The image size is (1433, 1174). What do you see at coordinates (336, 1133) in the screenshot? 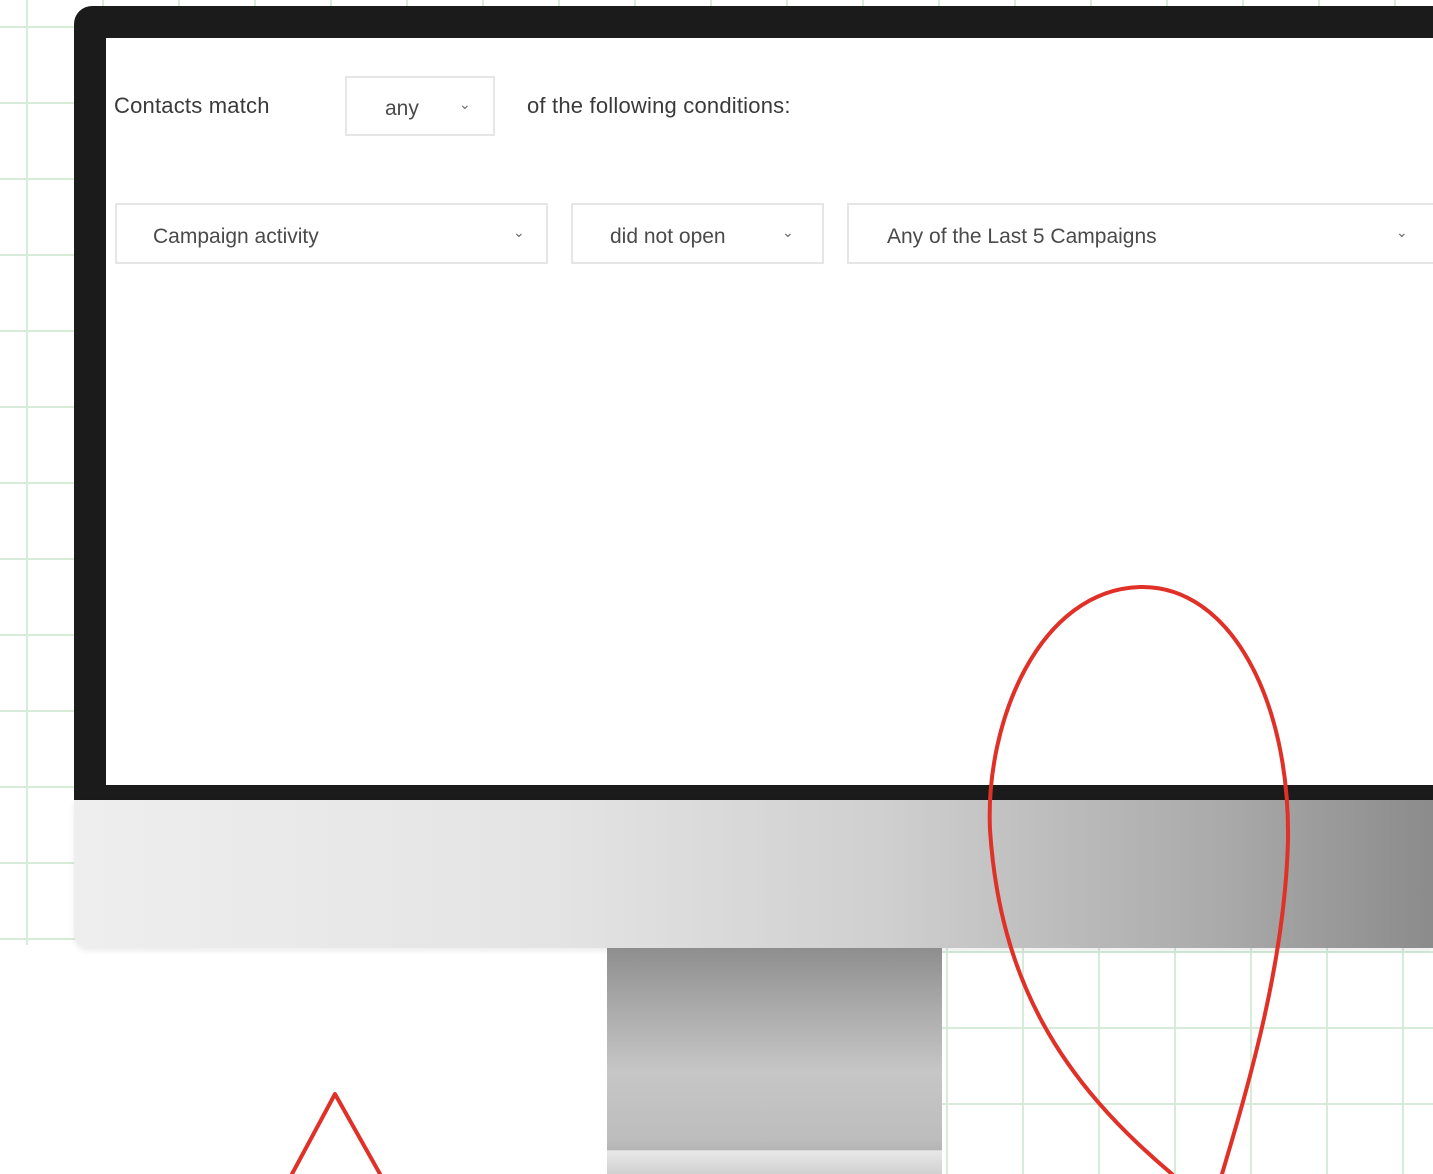
I see `annotation-arrow-tip` at bounding box center [336, 1133].